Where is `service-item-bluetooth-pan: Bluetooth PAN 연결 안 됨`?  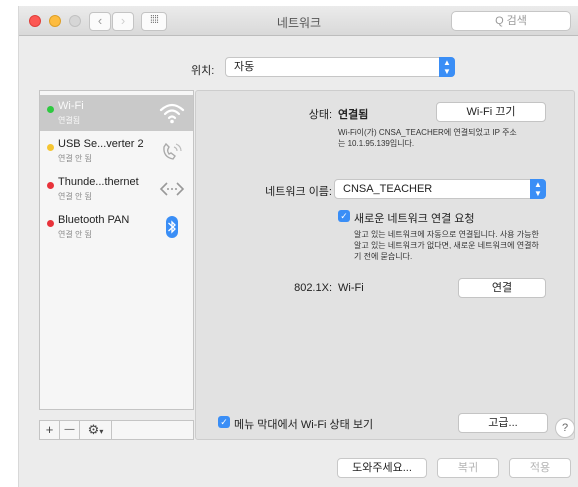 service-item-bluetooth-pan: Bluetooth PAN 연결 안 됨 is located at coordinates (116, 227).